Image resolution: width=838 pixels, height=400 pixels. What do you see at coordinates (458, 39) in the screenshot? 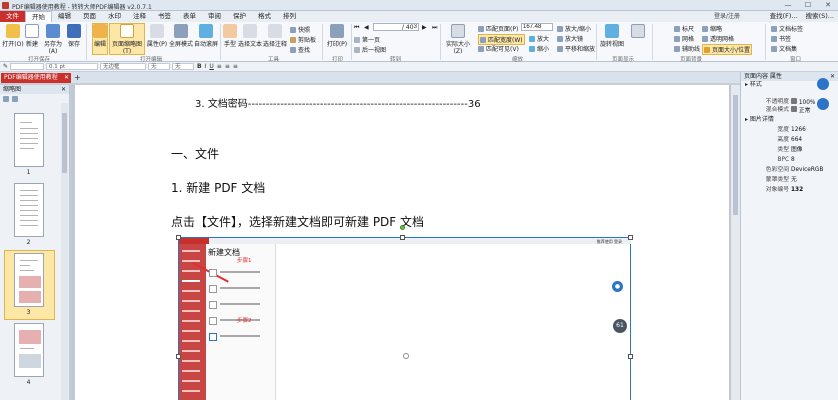
I see `actual-size-button: 实际大小(Z)` at bounding box center [458, 39].